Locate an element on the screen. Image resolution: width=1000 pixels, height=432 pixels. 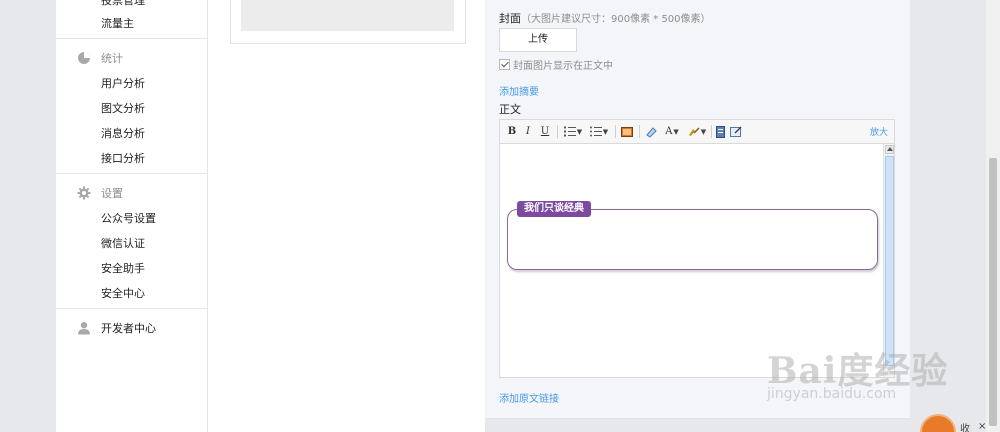
article-cover-thumbnail is located at coordinates (347, 15).